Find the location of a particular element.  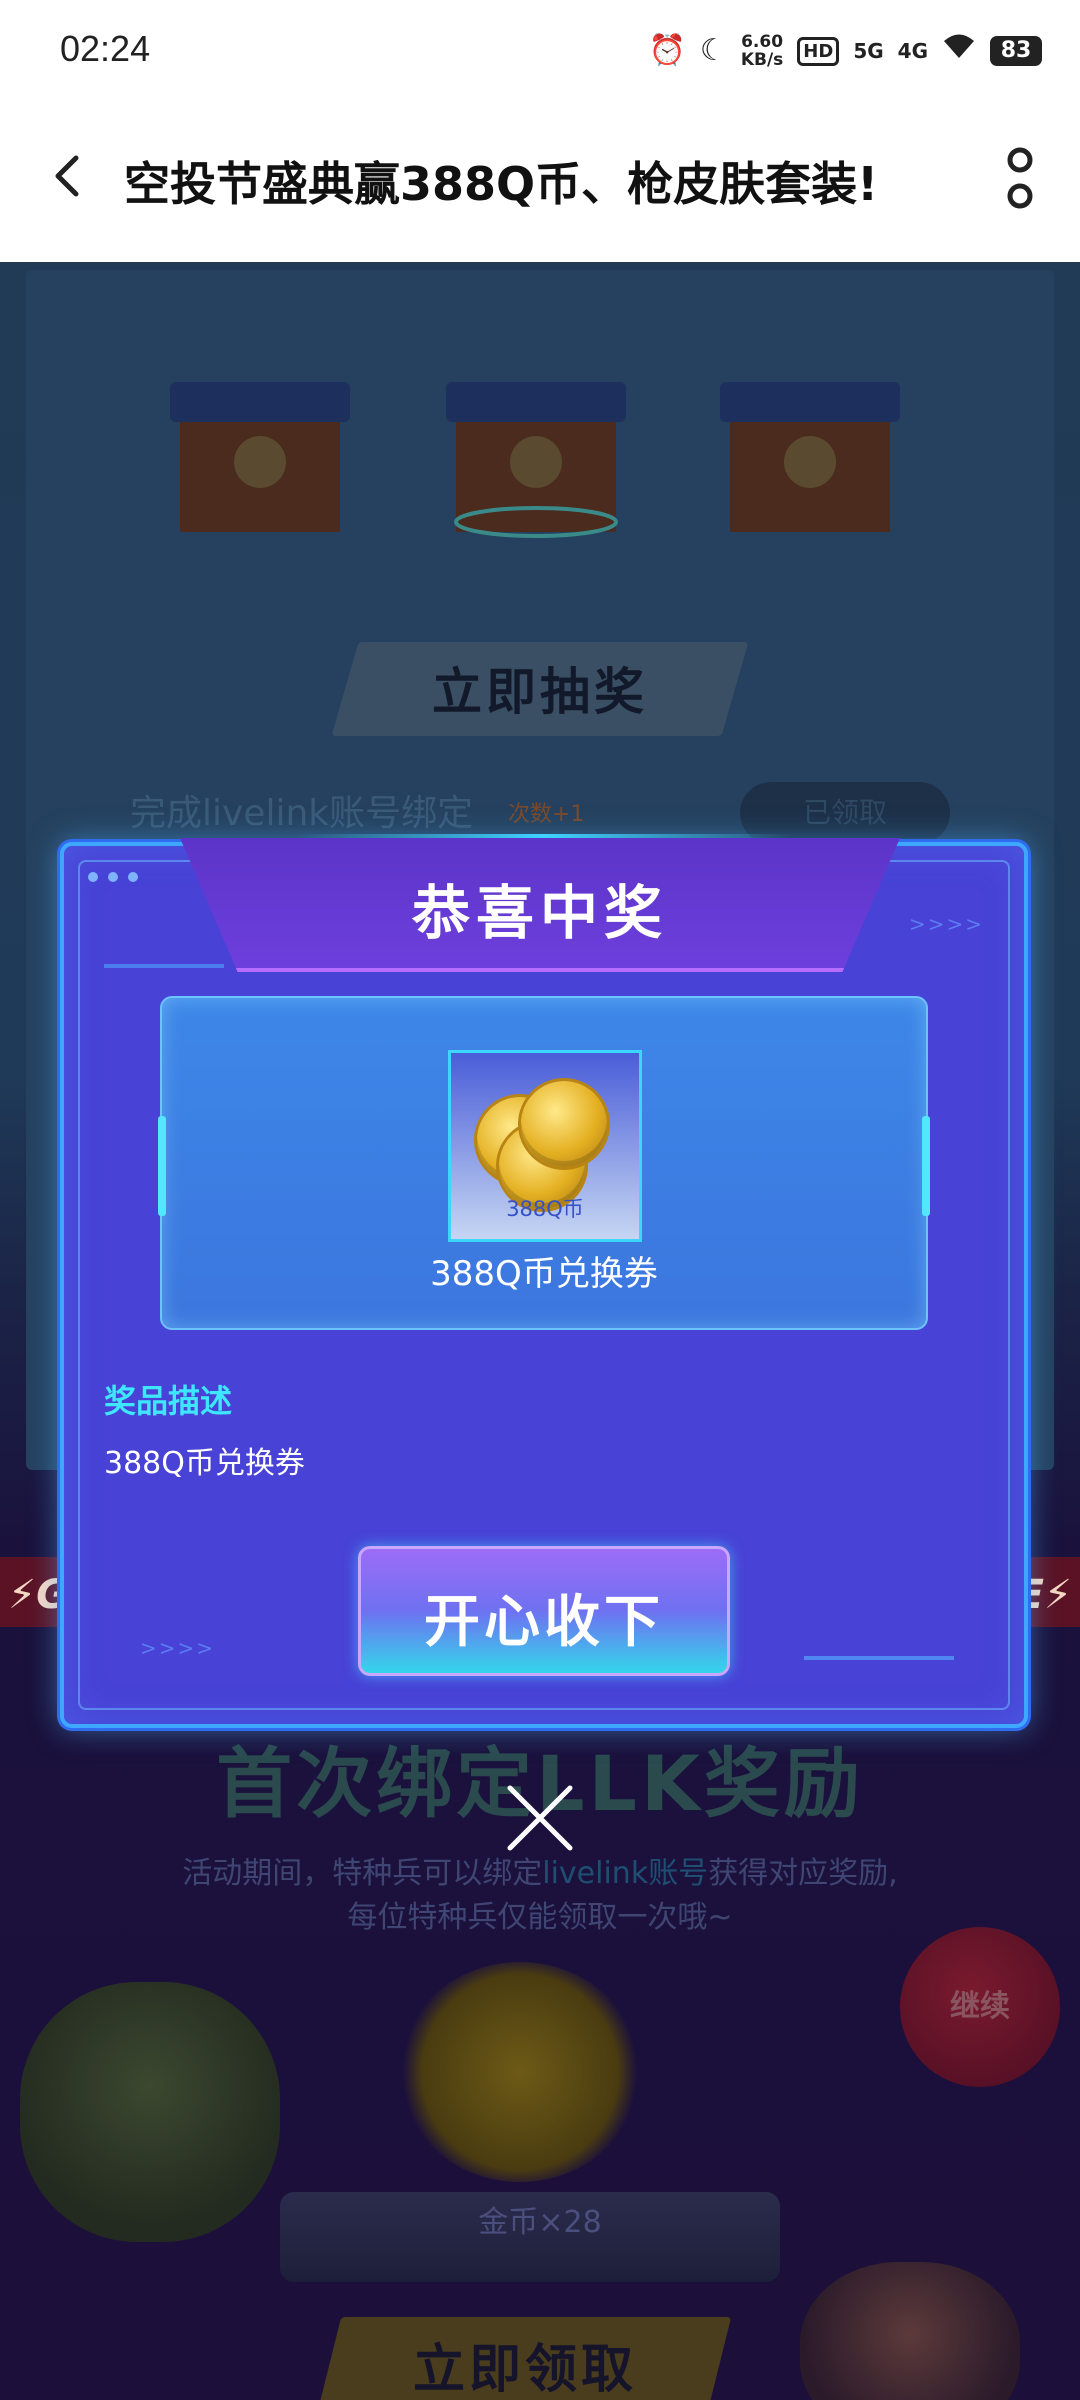

claim-button-label: 立即领取 is located at coordinates (524, 2370).